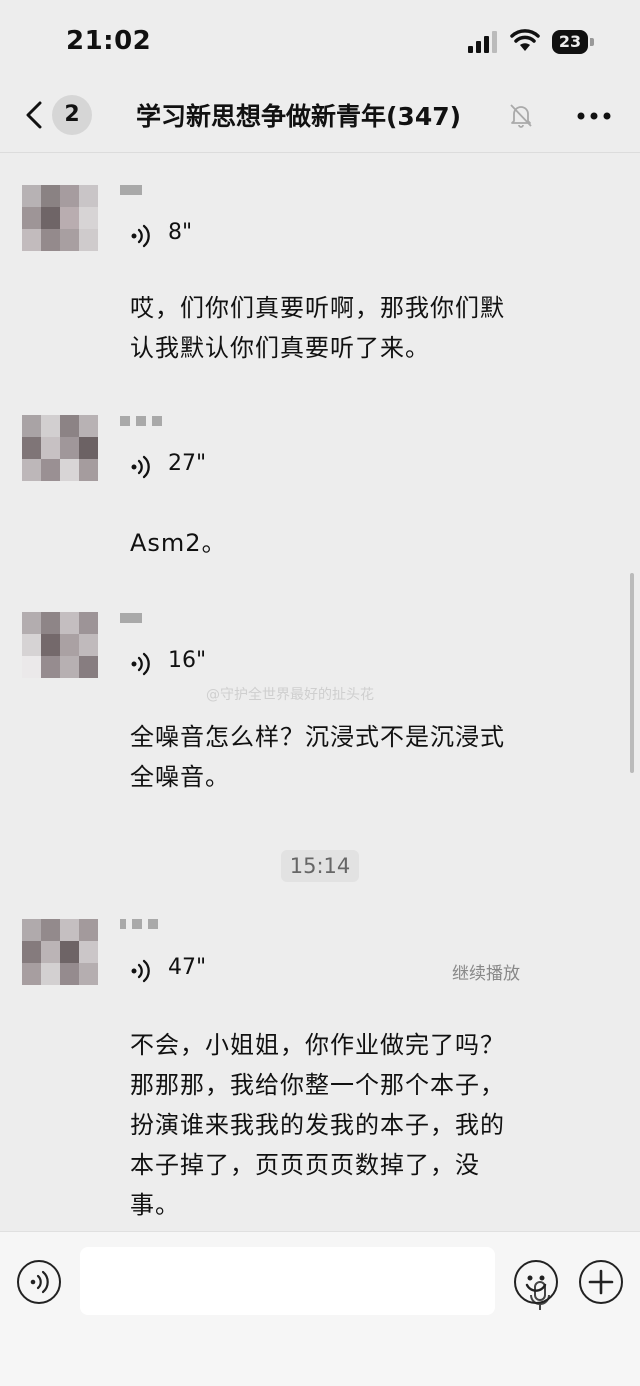 The image size is (640, 1386). Describe the element at coordinates (180, 232) in the screenshot. I see `voice-duration: 8"` at that location.